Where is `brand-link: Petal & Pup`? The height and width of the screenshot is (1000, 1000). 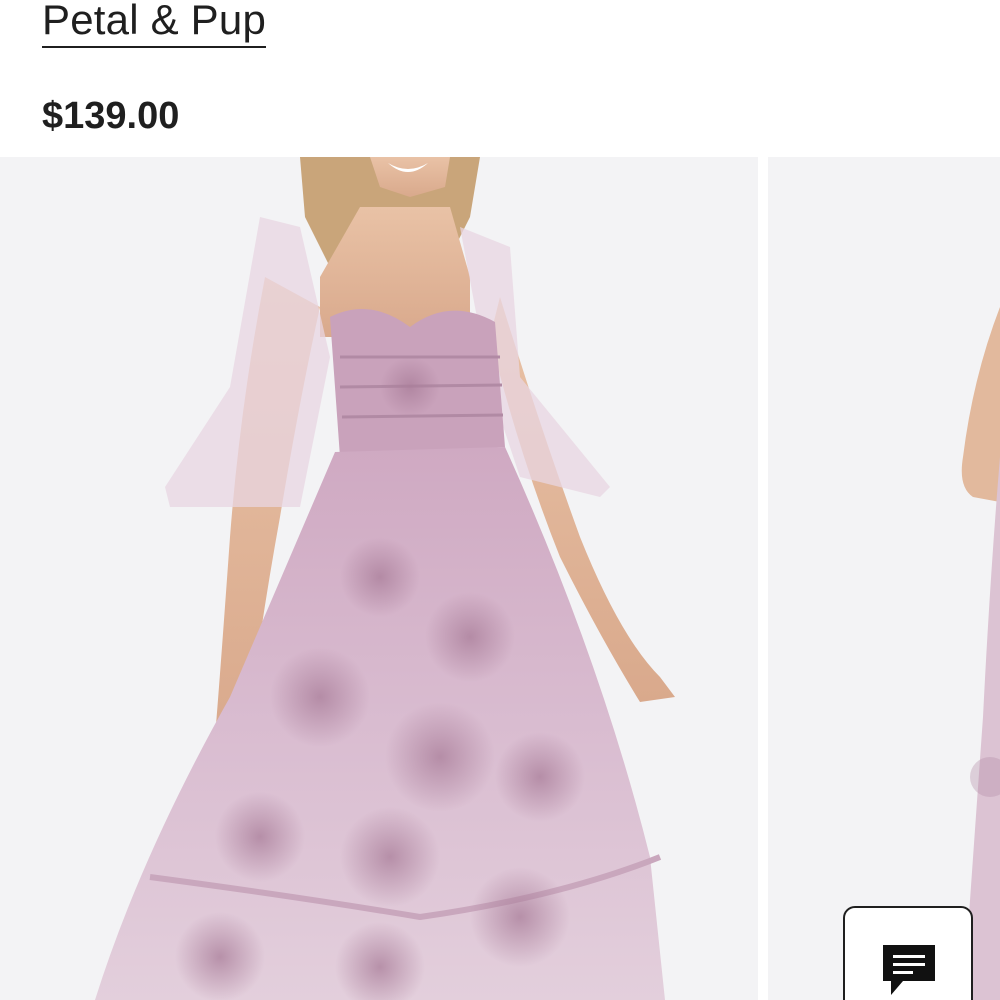
brand-link: Petal & Pup is located at coordinates (154, 24).